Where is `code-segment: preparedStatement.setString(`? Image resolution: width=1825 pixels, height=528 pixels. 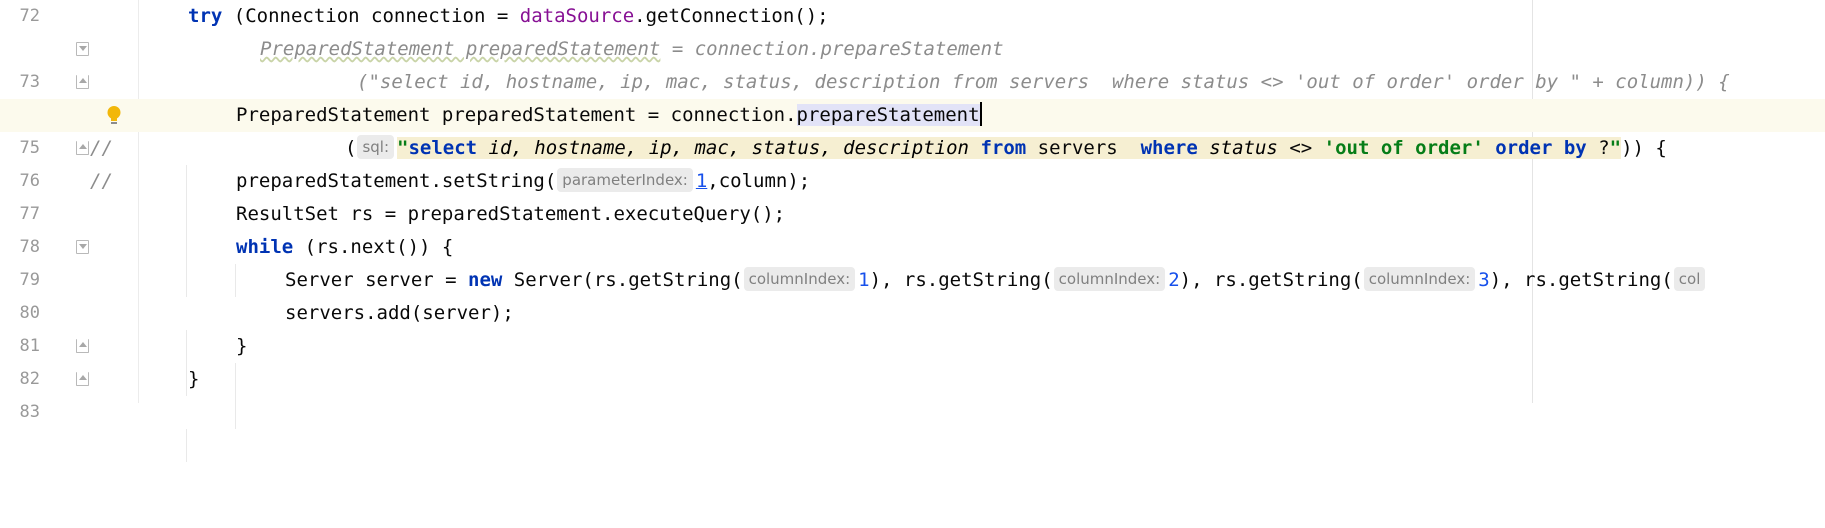
code-segment: preparedStatement.setString( is located at coordinates (396, 181).